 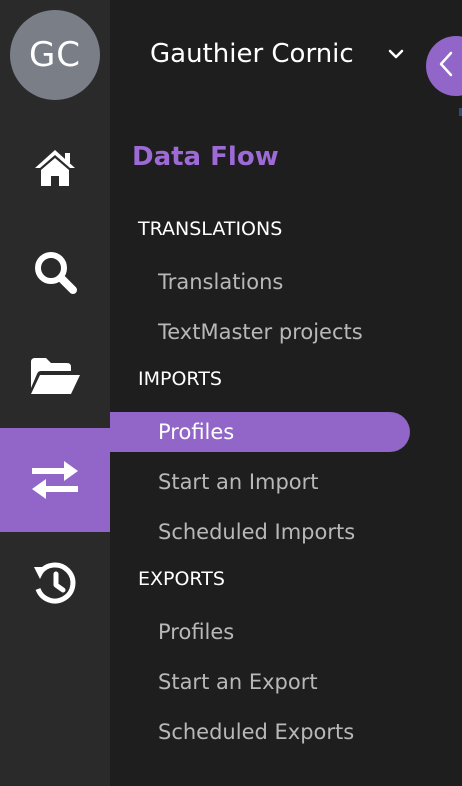 I want to click on nav-item-translations: Translations, so click(x=260, y=282).